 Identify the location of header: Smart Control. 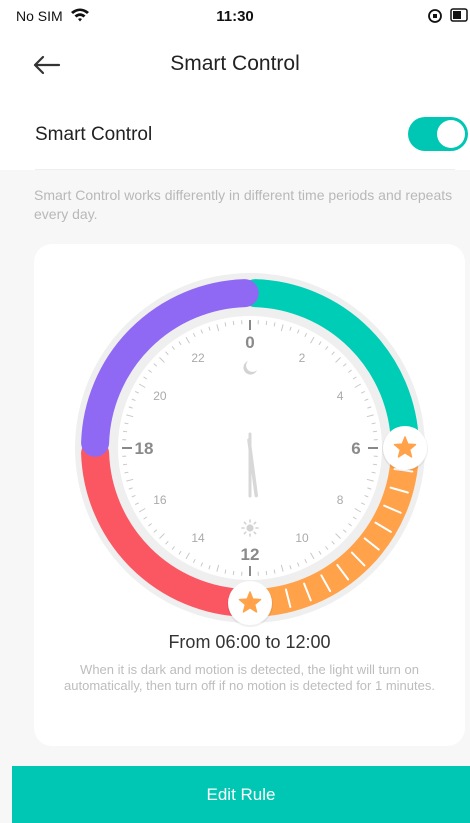
(235, 66).